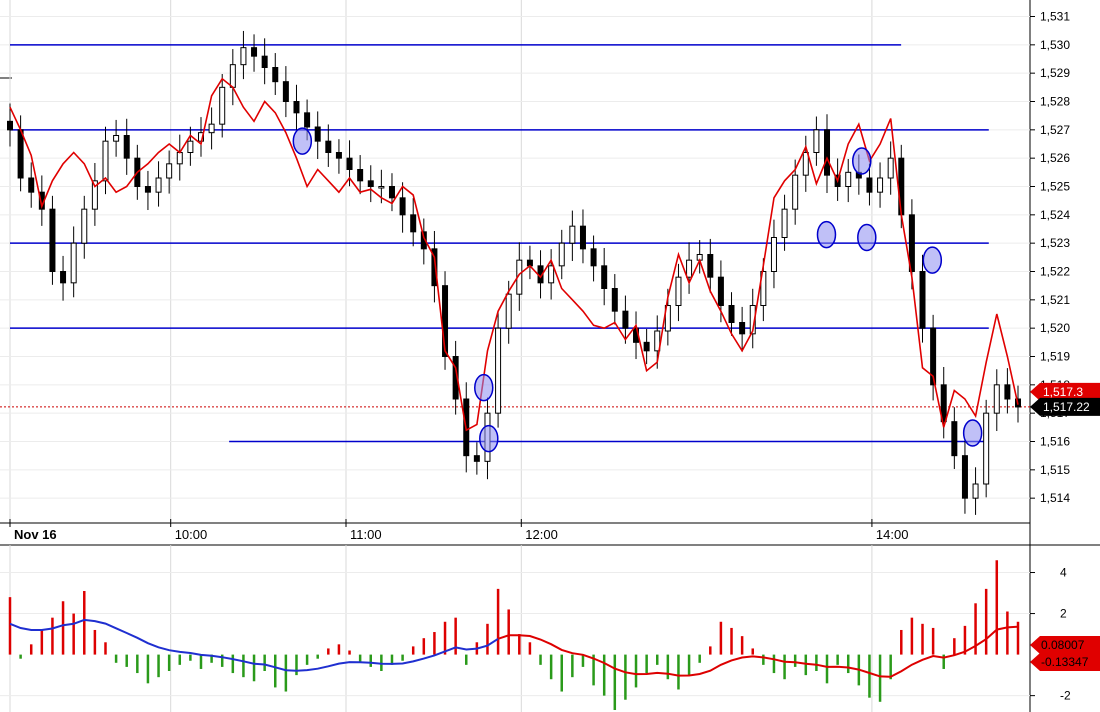 The height and width of the screenshot is (712, 1100). I want to click on osc-value-tag: 0.08007, so click(1065, 645).